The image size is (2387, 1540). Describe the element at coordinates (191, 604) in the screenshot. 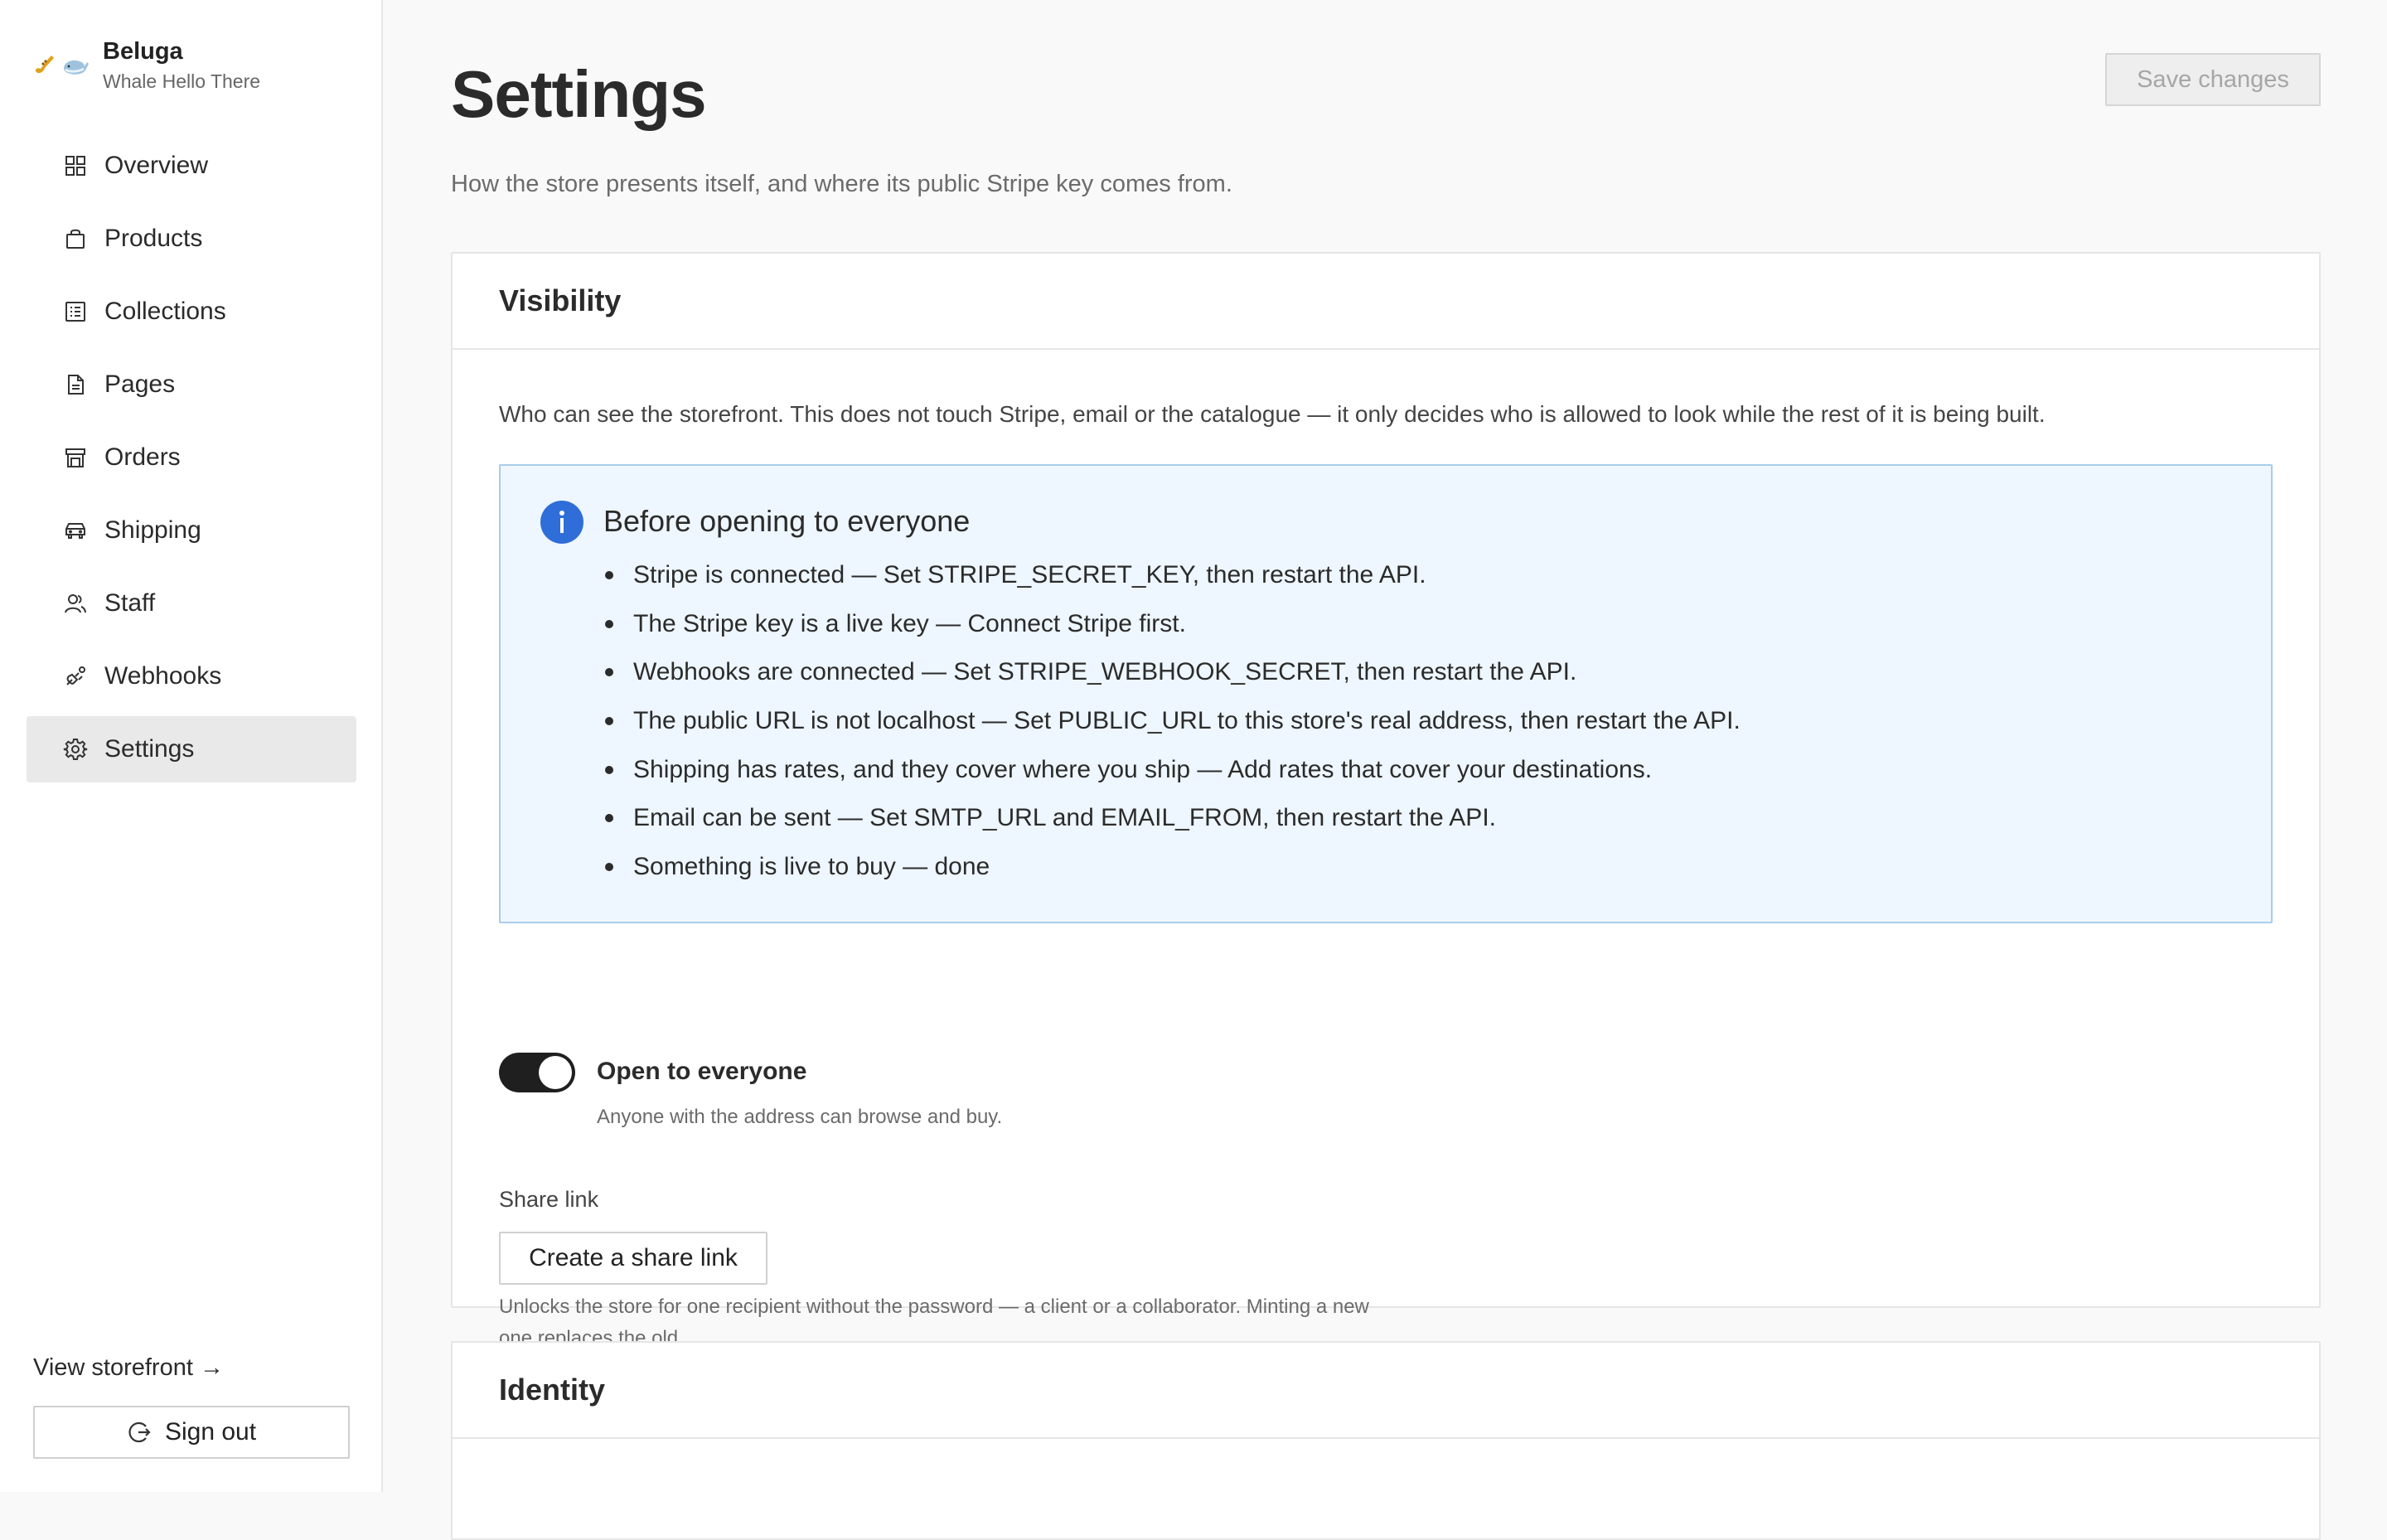

I see `sidebar-item-staff: Staff` at that location.